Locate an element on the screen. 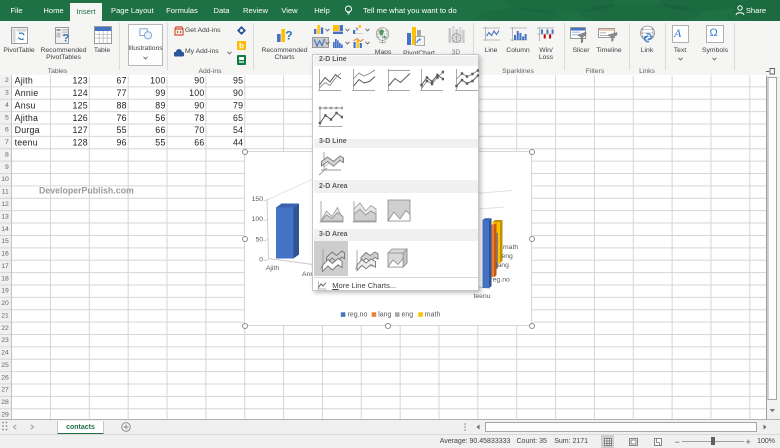 The image size is (780, 448). svg-text: 89 is located at coordinates (160, 105).